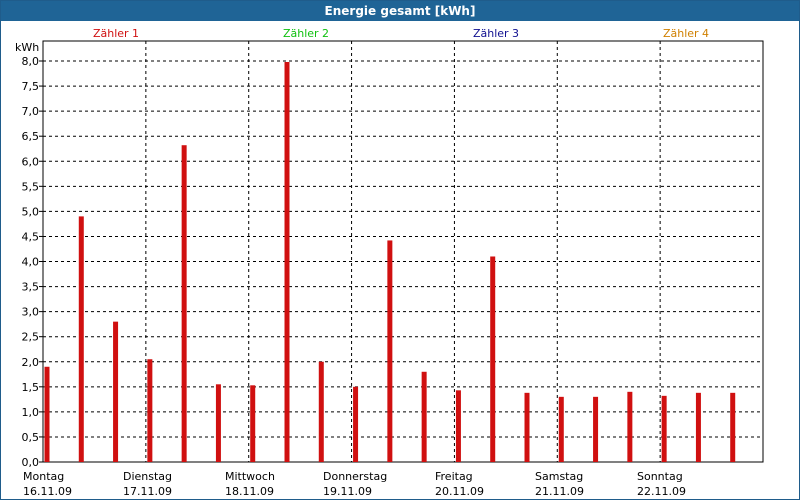  Describe the element at coordinates (31, 86) in the screenshot. I see `y-tick-label: 7,5` at that location.